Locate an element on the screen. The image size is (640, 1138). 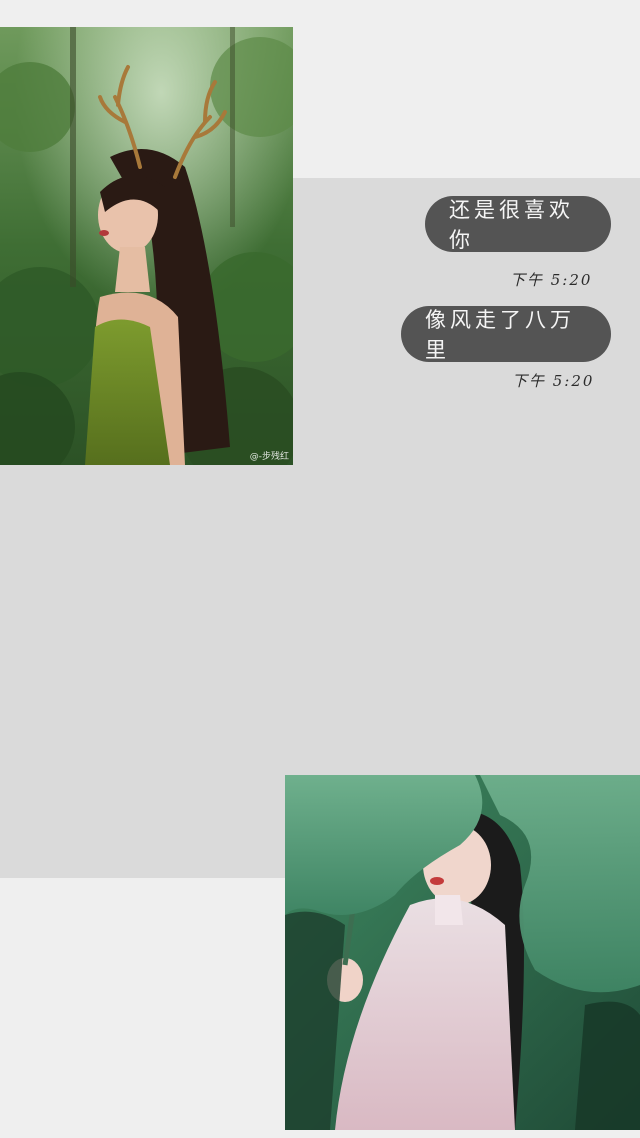
photo-watermark: @-步残红 is located at coordinates (269, 457).